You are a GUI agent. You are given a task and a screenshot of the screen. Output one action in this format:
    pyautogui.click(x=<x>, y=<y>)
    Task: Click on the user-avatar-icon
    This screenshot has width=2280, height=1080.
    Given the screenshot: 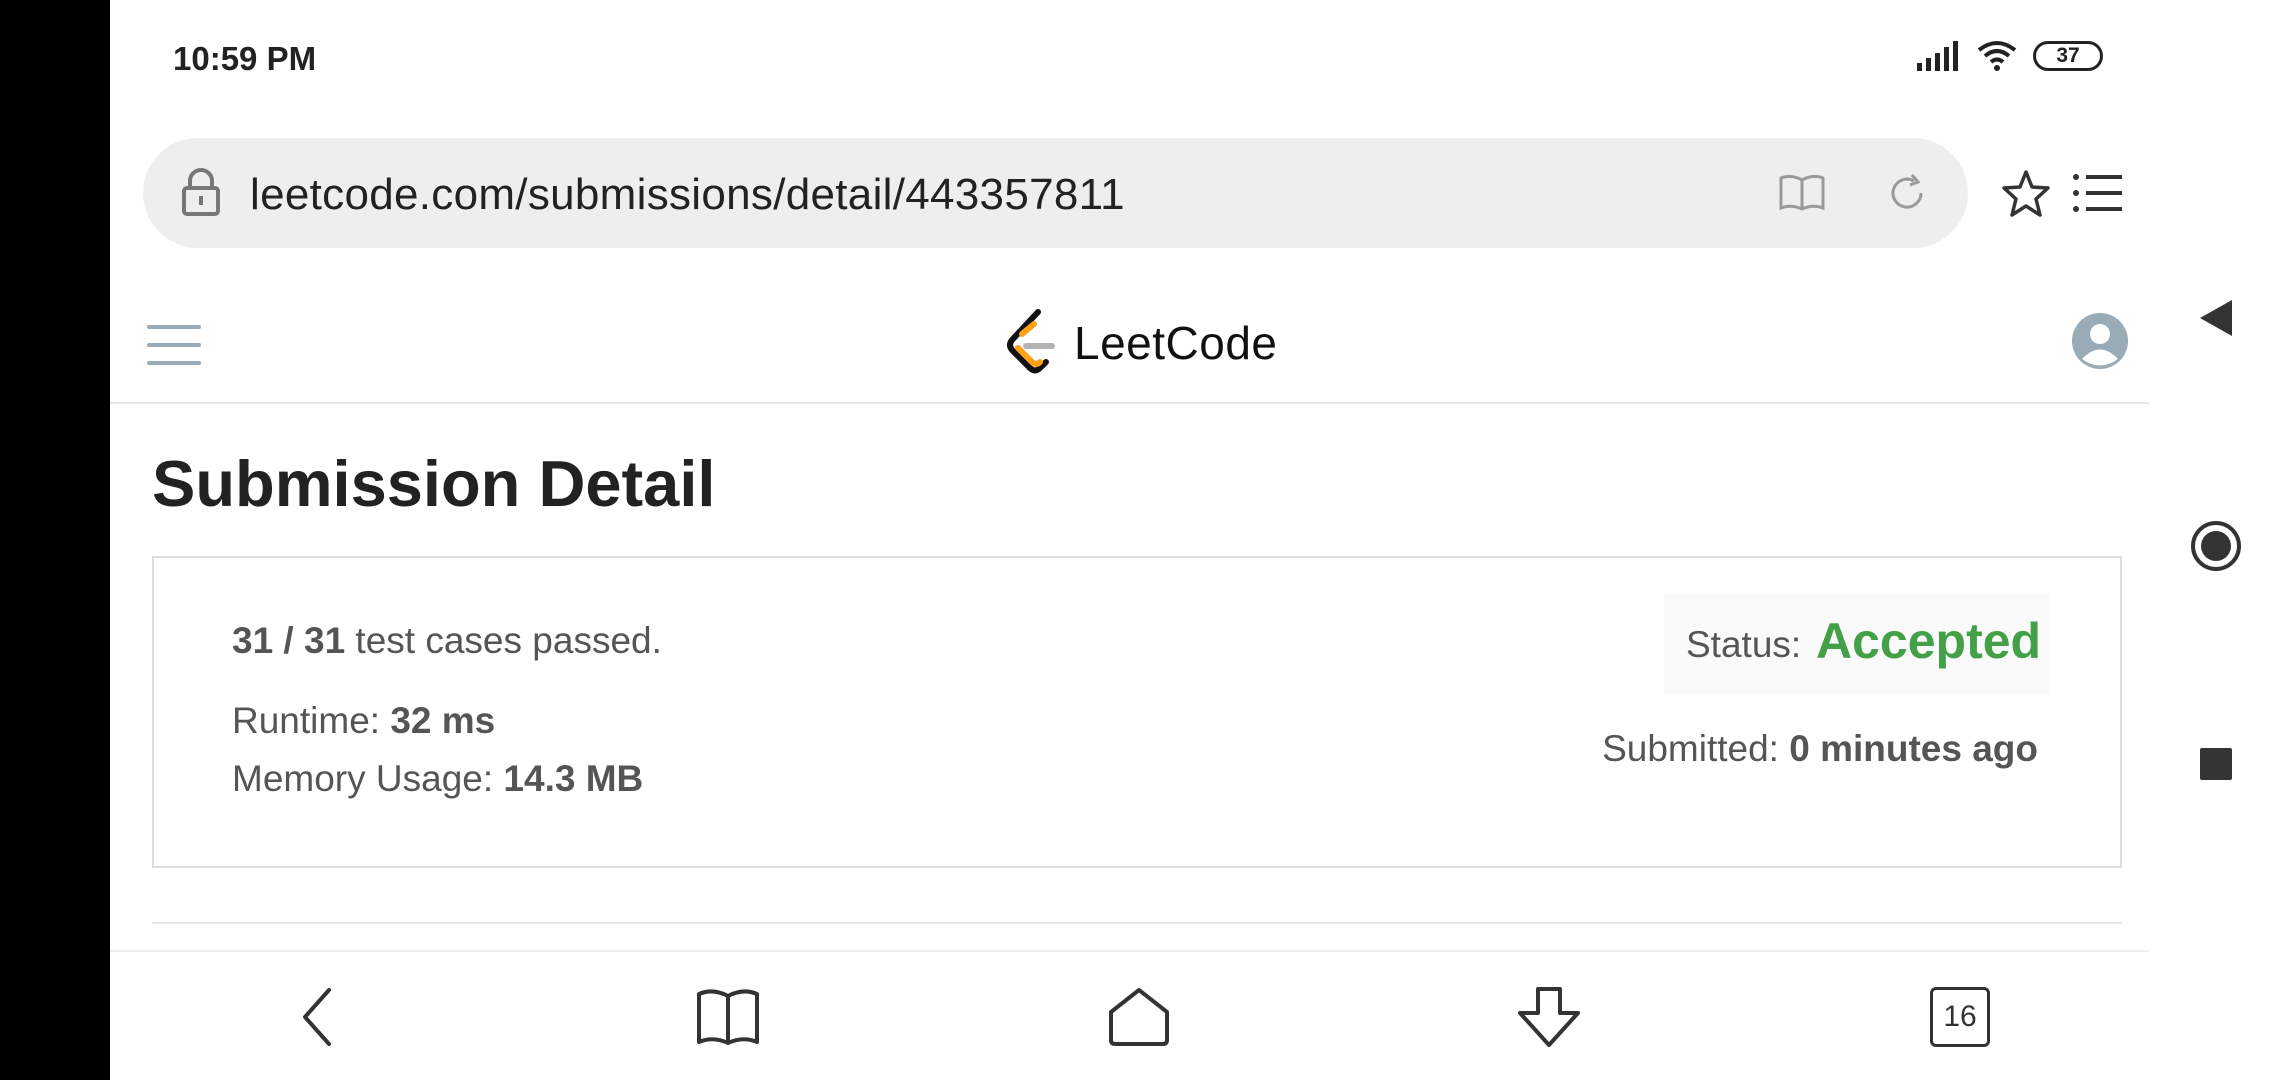 What is the action you would take?
    pyautogui.click(x=2100, y=341)
    